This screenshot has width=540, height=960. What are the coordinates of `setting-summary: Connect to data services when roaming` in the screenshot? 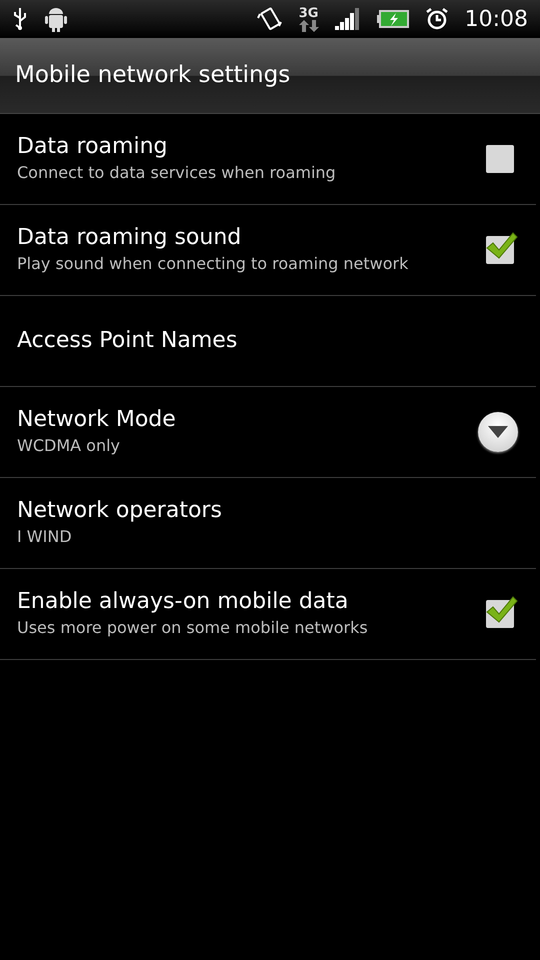 It's located at (177, 173).